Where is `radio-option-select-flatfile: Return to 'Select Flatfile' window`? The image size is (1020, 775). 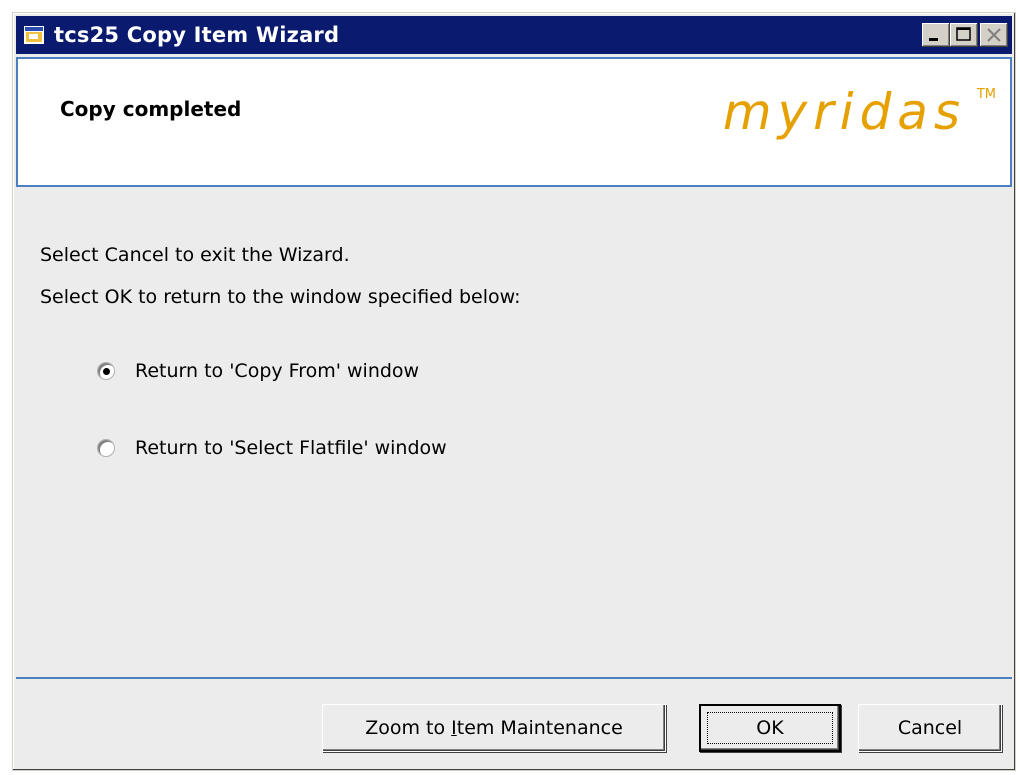
radio-option-select-flatfile: Return to 'Select Flatfile' window is located at coordinates (272, 448).